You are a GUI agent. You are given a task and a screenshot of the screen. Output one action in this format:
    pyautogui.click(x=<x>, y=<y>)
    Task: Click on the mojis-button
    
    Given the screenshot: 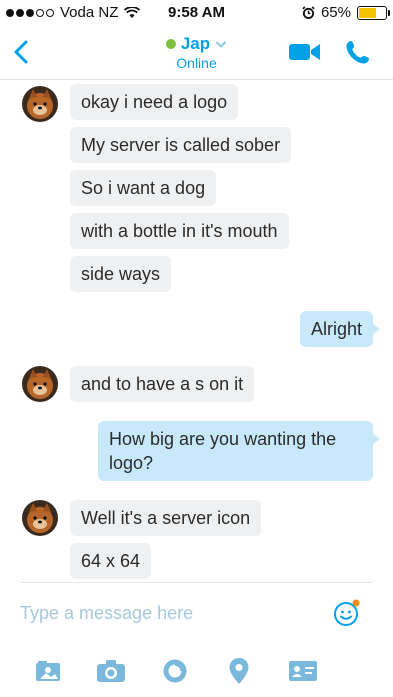 What is the action you would take?
    pyautogui.click(x=175, y=671)
    